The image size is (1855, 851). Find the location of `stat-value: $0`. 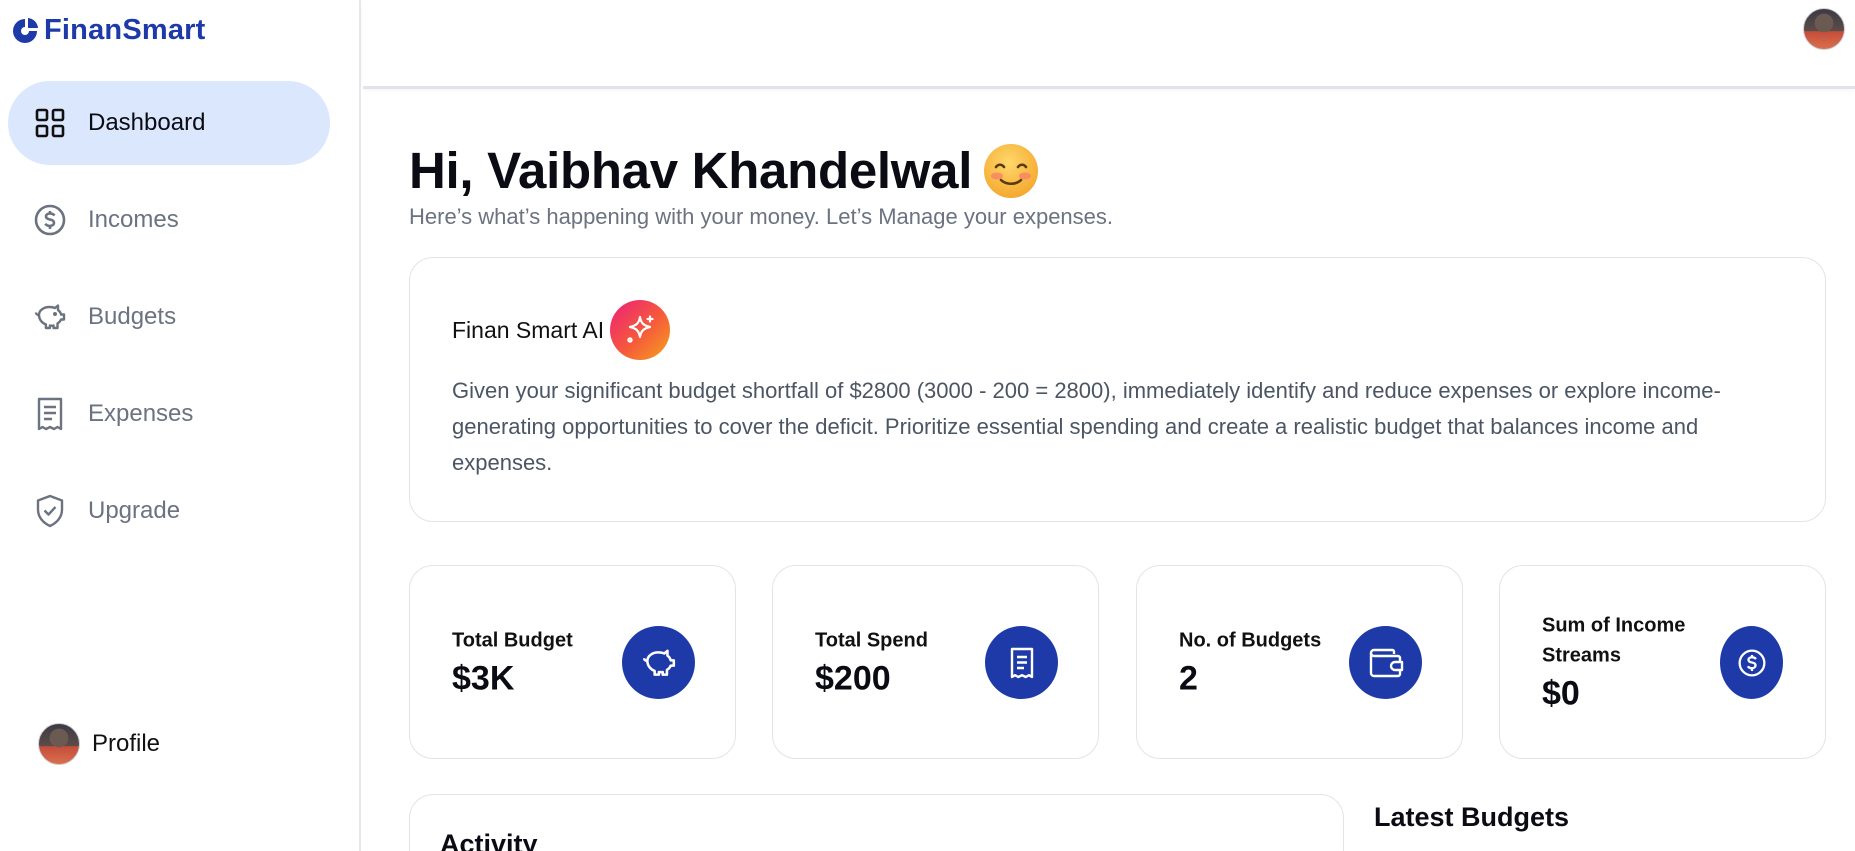

stat-value: $0 is located at coordinates (1561, 693).